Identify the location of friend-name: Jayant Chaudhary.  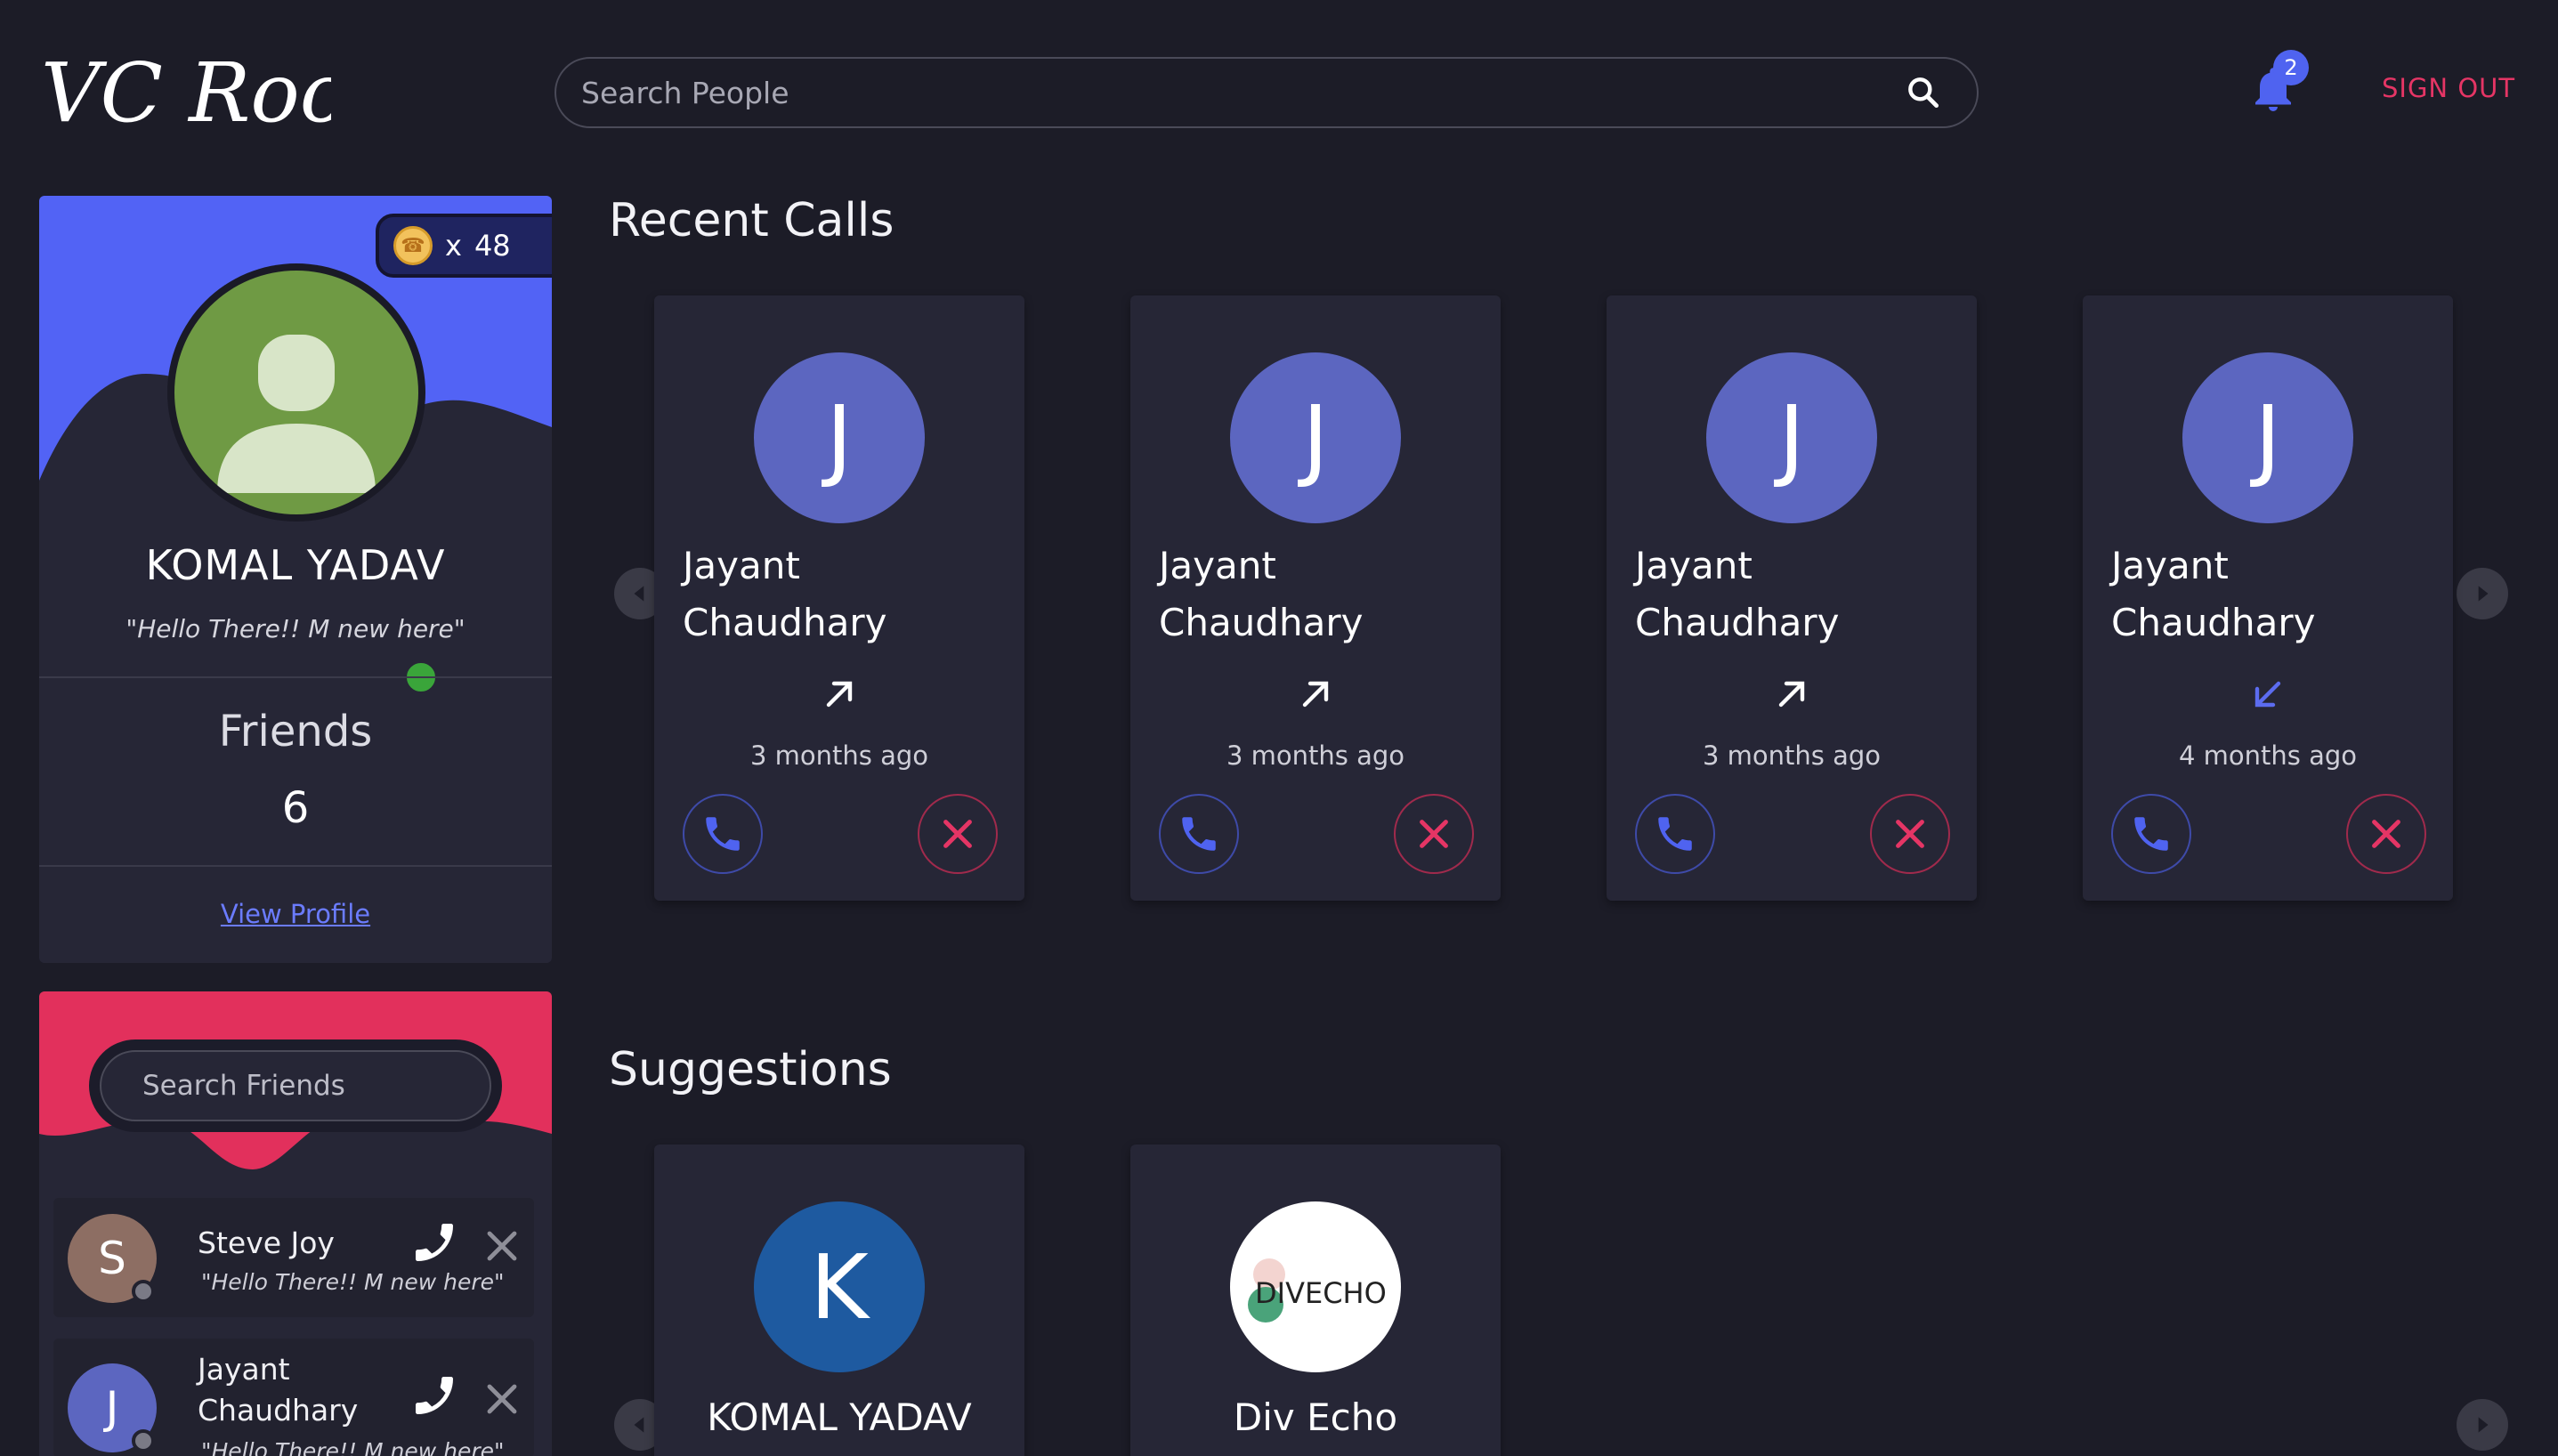
(278, 1390).